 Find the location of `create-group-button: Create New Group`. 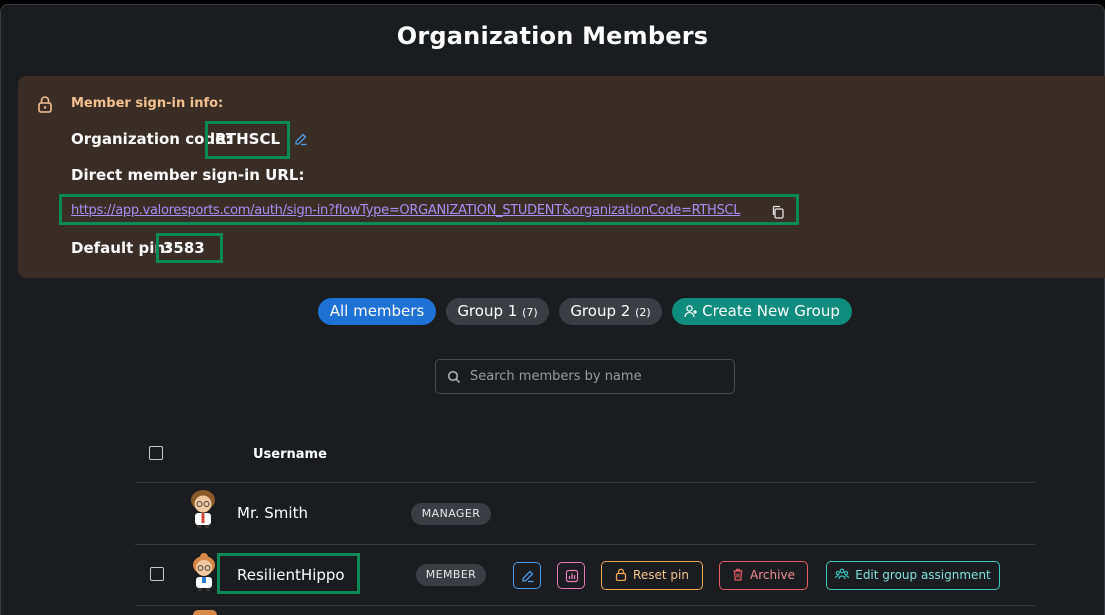

create-group-button: Create New Group is located at coordinates (762, 311).